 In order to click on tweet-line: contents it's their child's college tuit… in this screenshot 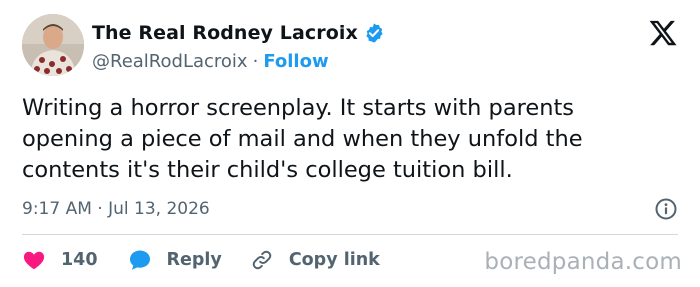, I will do `click(267, 170)`.